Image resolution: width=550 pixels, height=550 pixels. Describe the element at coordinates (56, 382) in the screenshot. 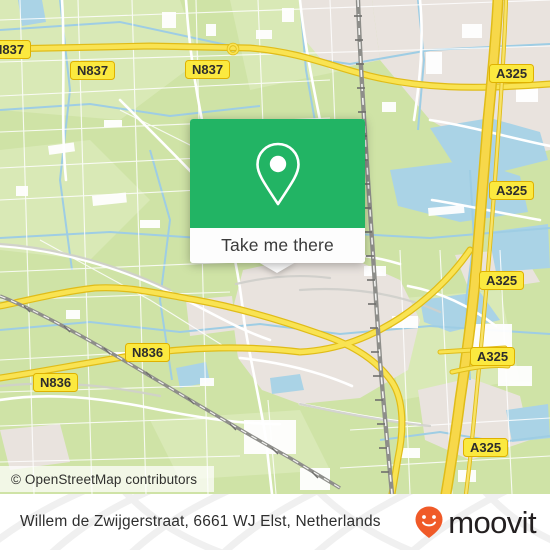

I see `road-shield-n836-2: N836` at that location.